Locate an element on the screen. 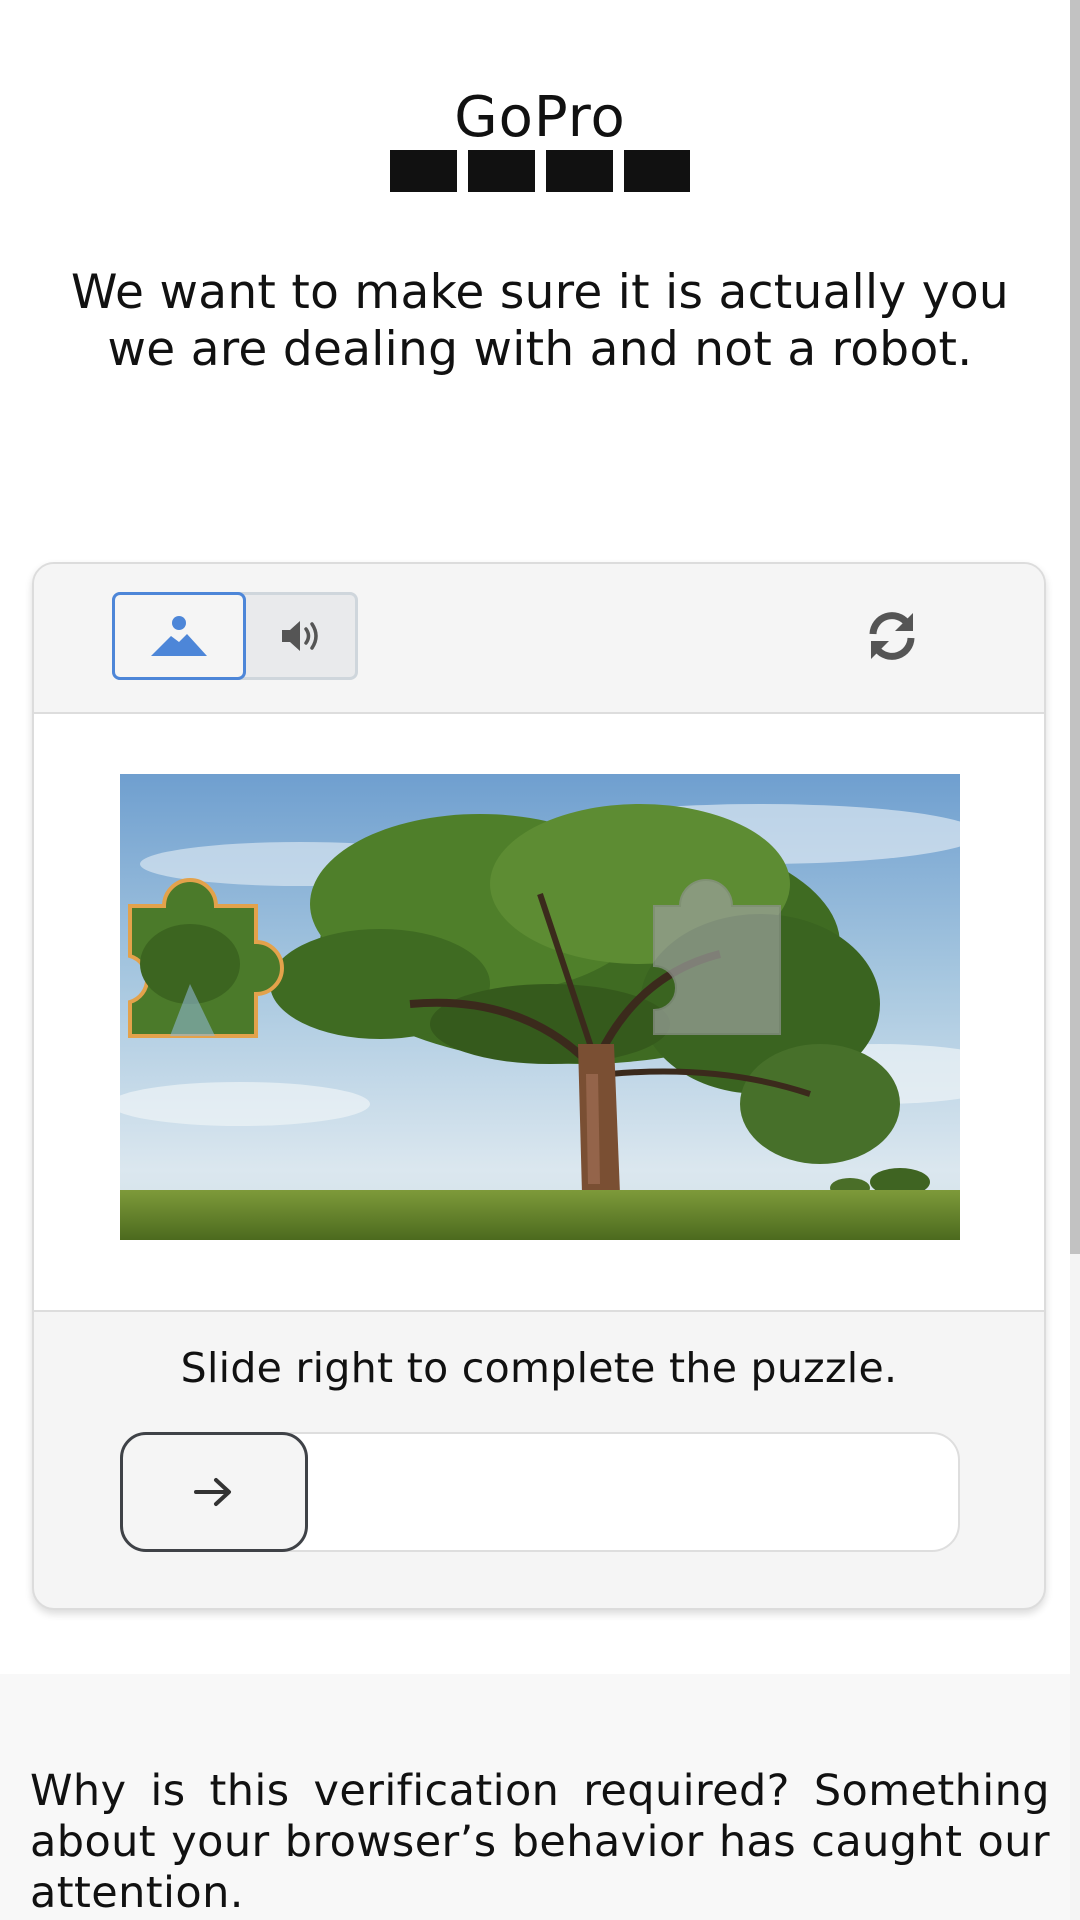 The width and height of the screenshot is (1080, 1920). arrow-right-icon is located at coordinates (212, 1492).